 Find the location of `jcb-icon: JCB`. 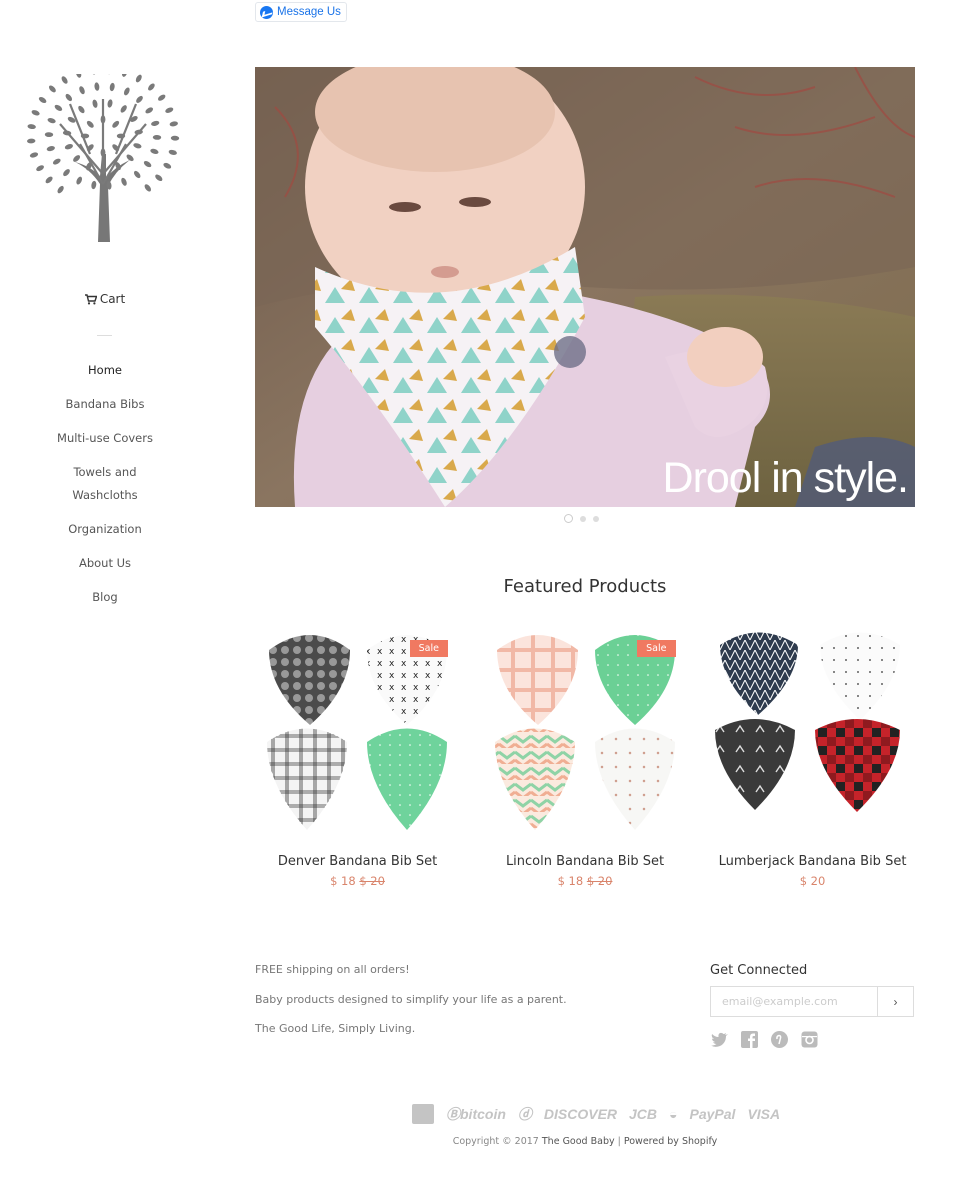

jcb-icon: JCB is located at coordinates (643, 1114).